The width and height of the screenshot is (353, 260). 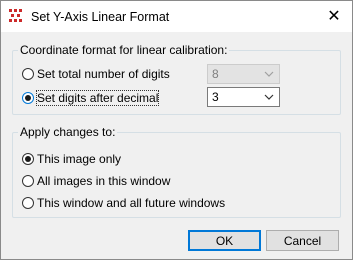 I want to click on cancel-button: Cancel, so click(x=302, y=240).